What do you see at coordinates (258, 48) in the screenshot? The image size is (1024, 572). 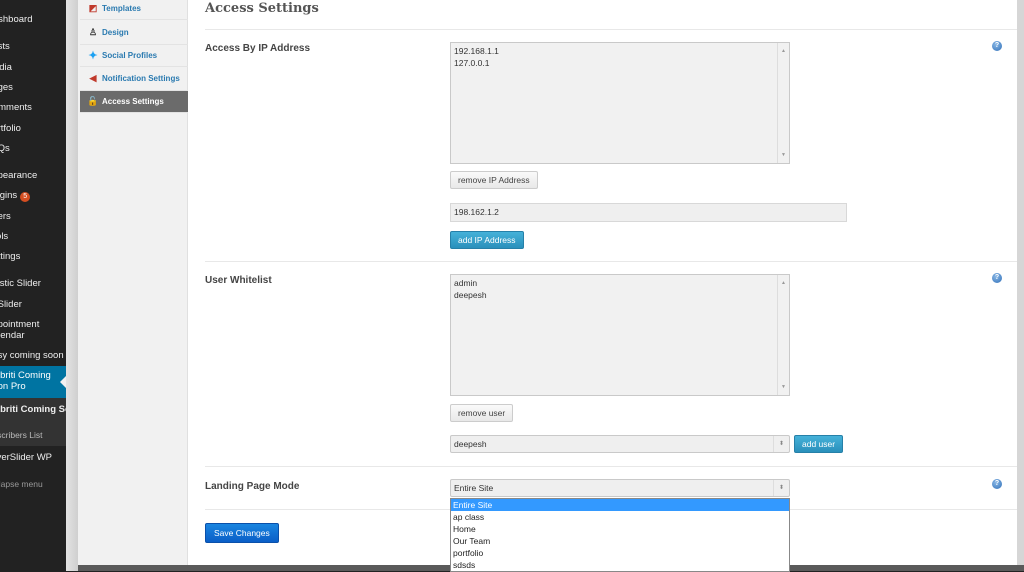 I see `ip-section-label: Access By IP Address` at bounding box center [258, 48].